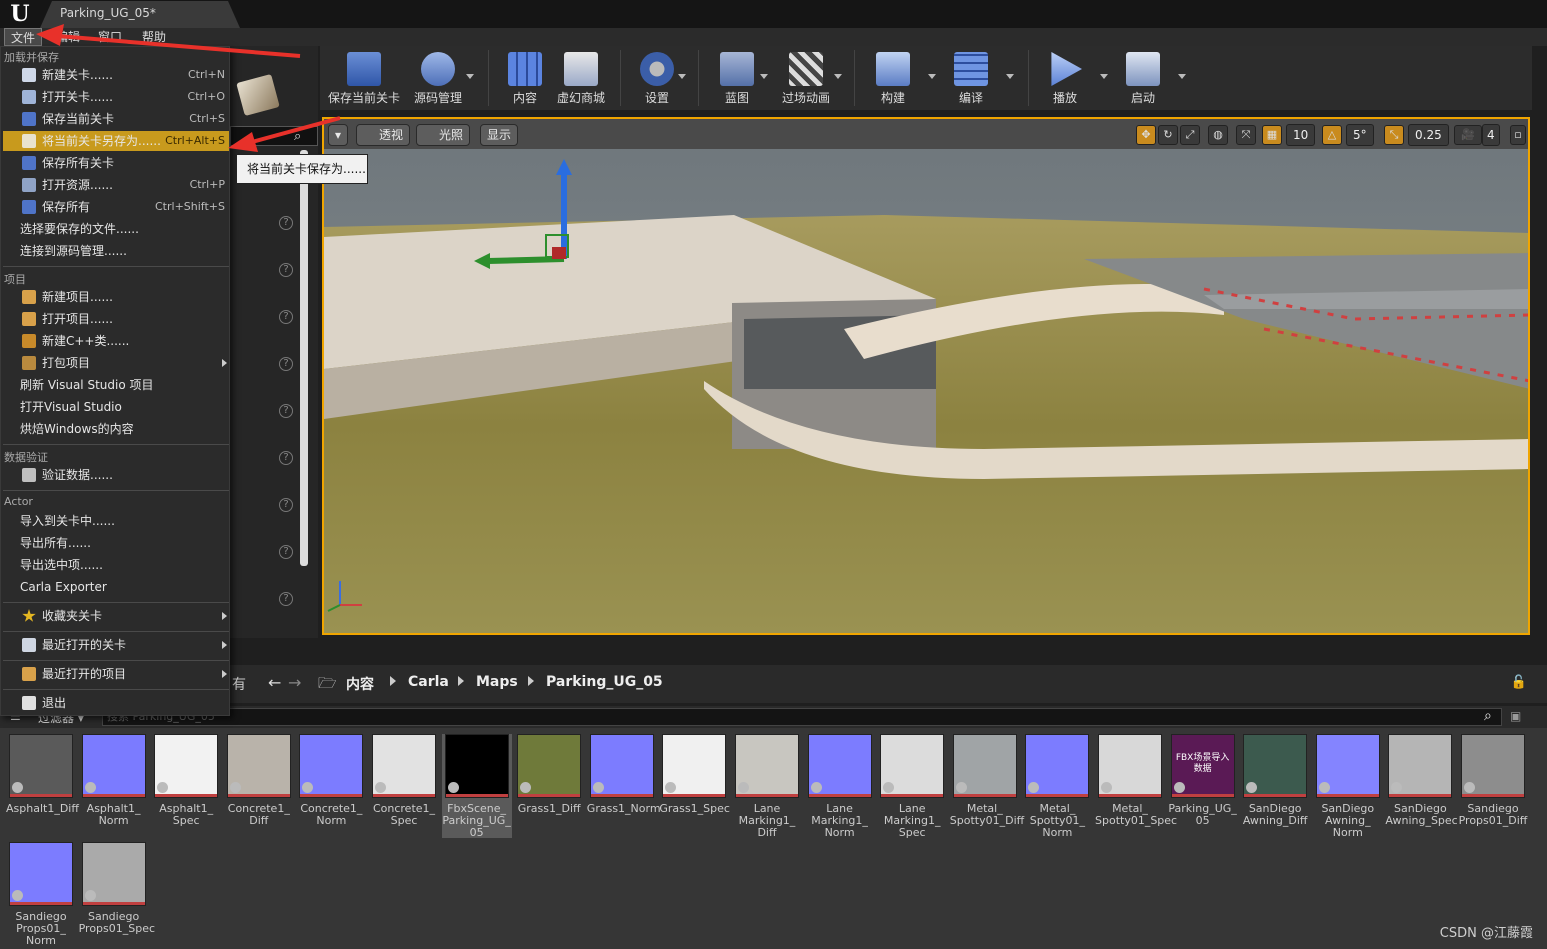  What do you see at coordinates (657, 78) in the screenshot?
I see `settings-button: 设置` at bounding box center [657, 78].